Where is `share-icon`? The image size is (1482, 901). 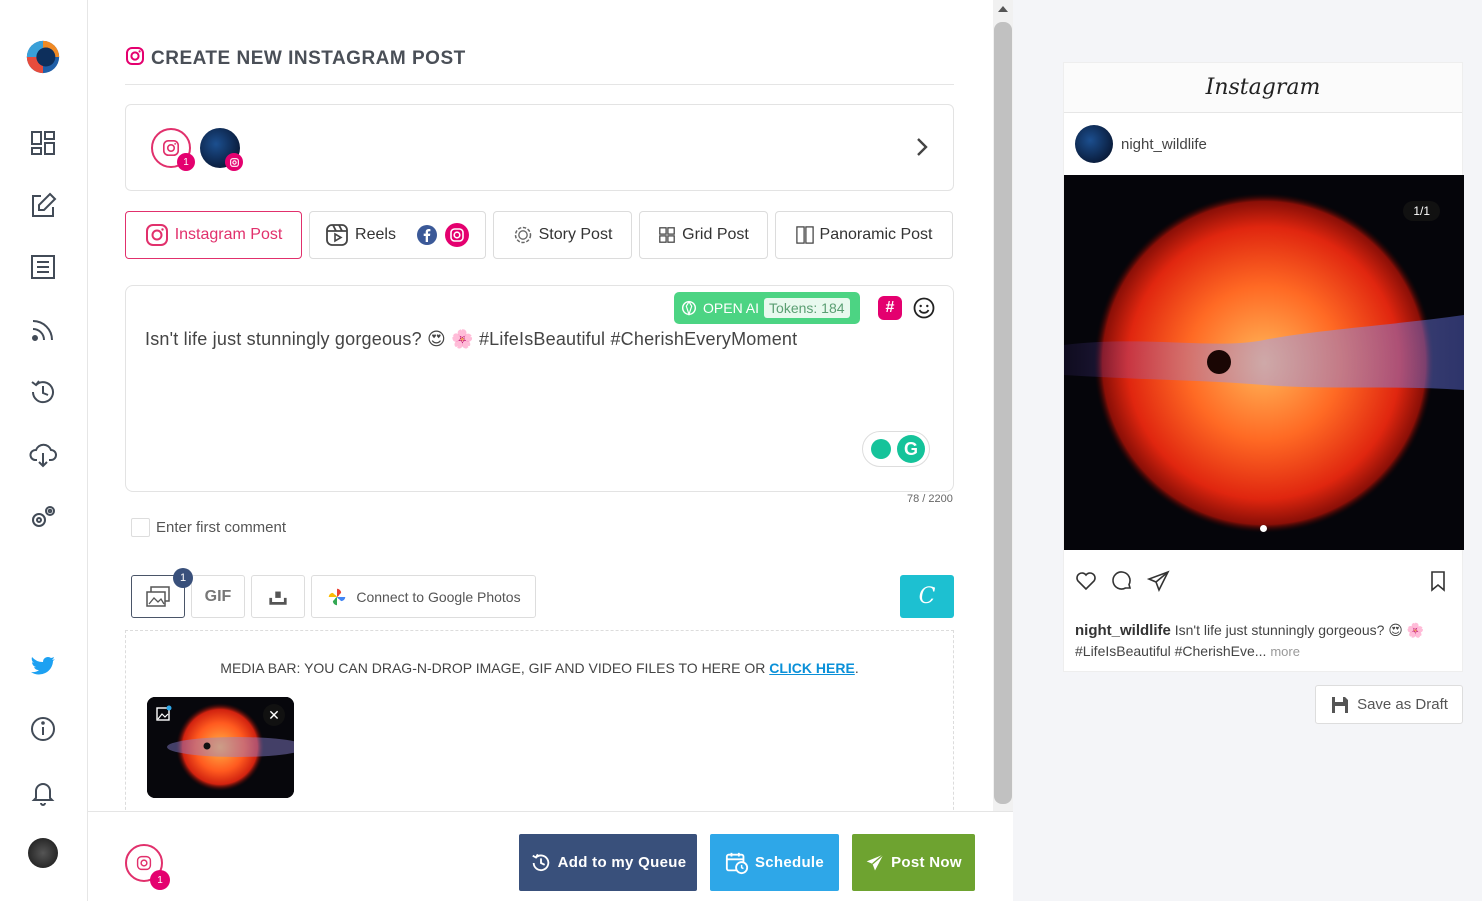 share-icon is located at coordinates (1158, 581).